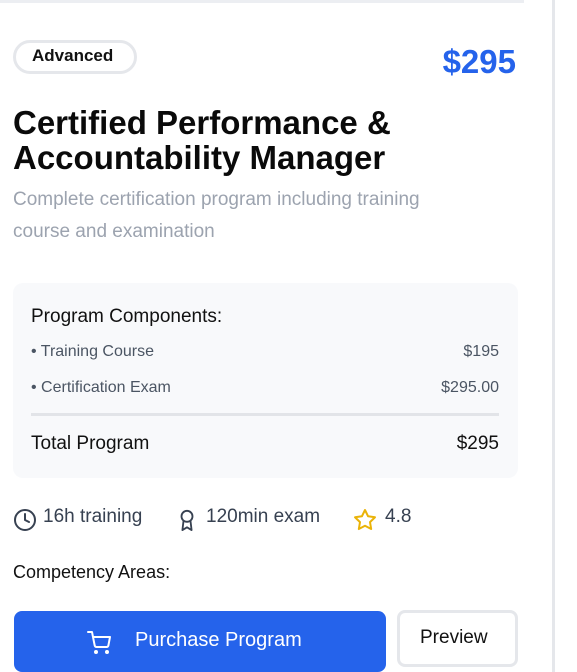 This screenshot has height=672, width=577. Describe the element at coordinates (470, 387) in the screenshot. I see `component-price: $295.00` at that location.